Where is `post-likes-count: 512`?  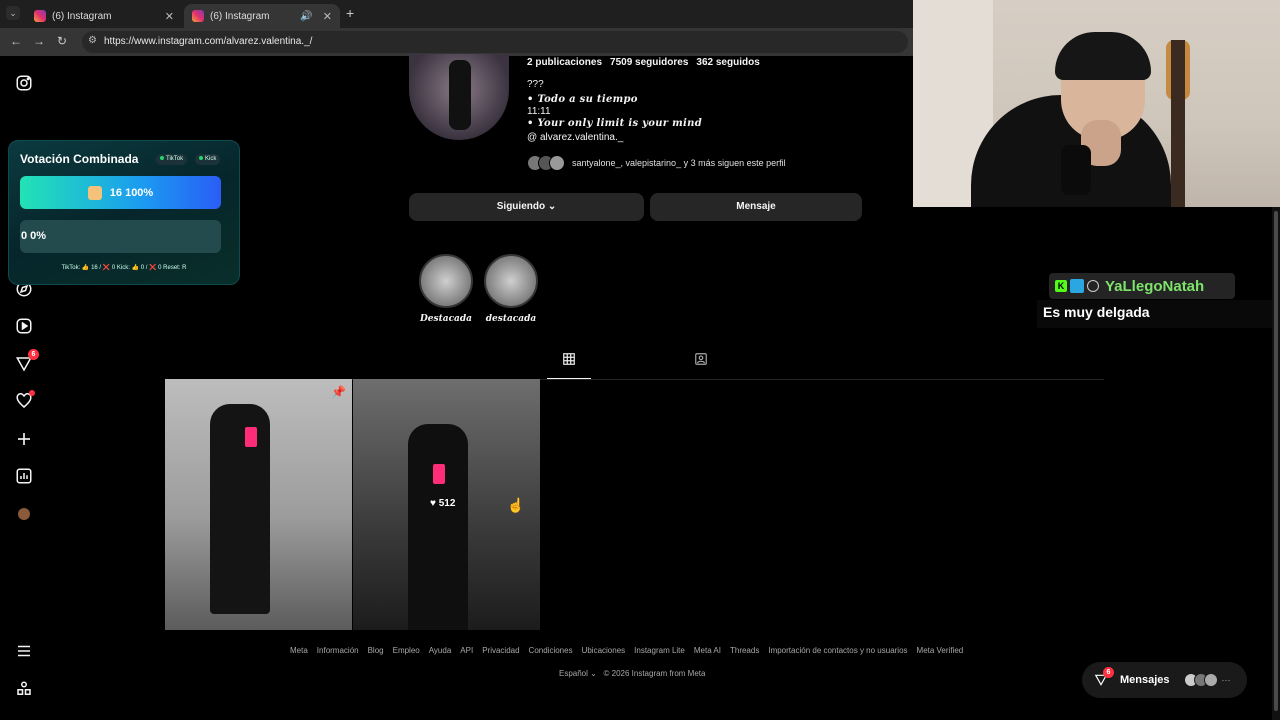
post-likes-count: 512 is located at coordinates (447, 503).